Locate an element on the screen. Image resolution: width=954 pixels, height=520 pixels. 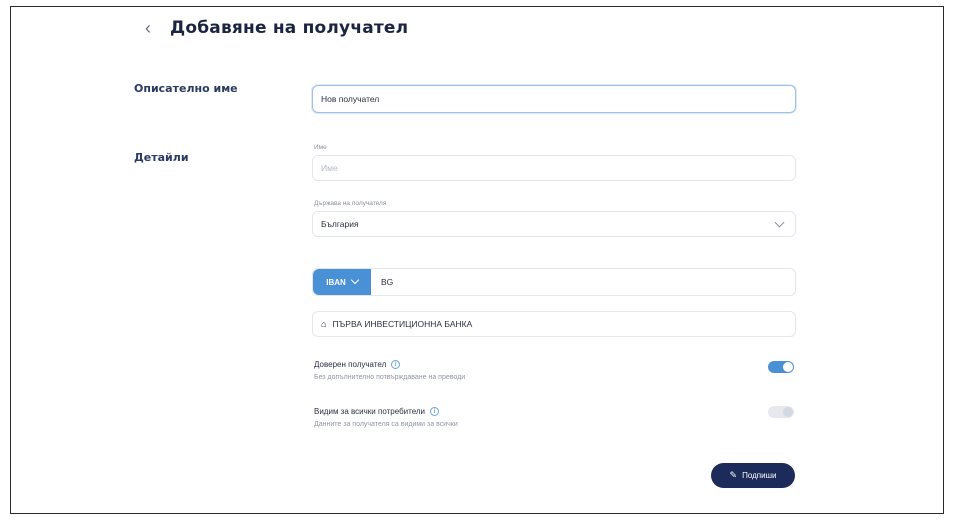
bank-name-value: ПЪРВА ИНВЕСТИЦИОННА БАНКА is located at coordinates (402, 324).